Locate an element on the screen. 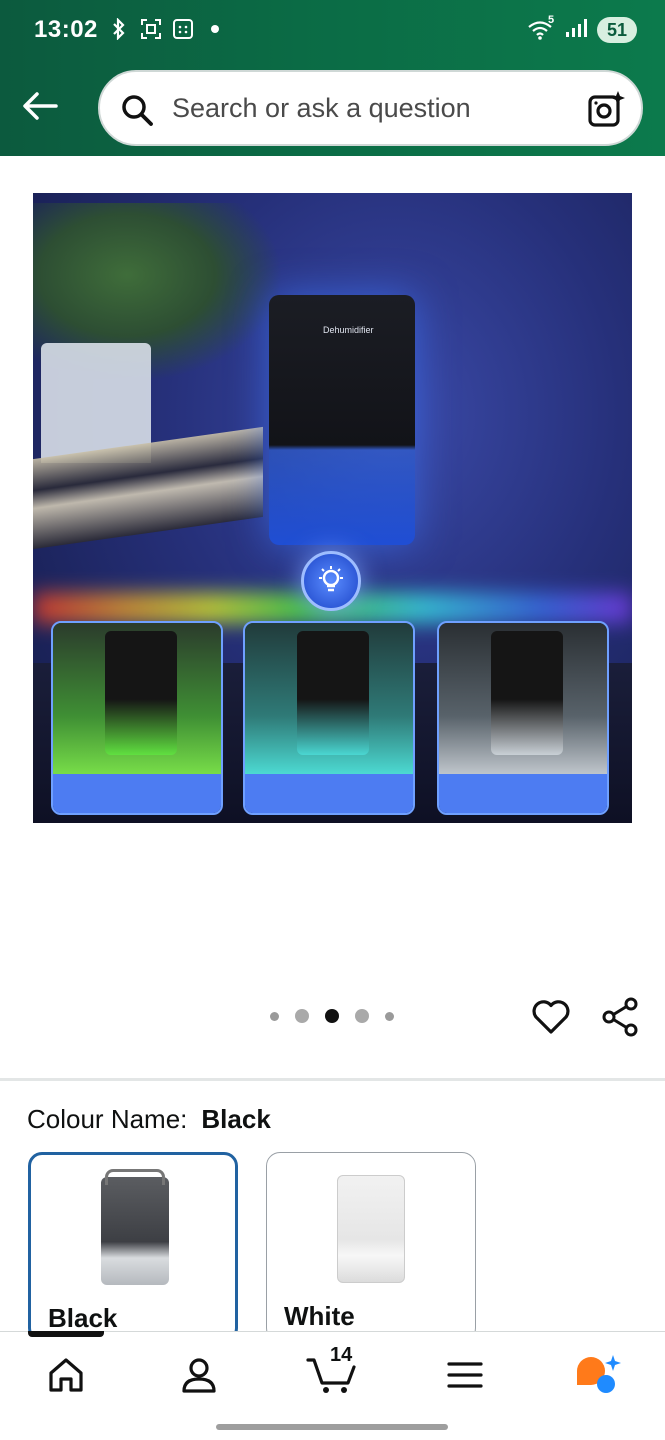  search-input is located at coordinates (372, 108).